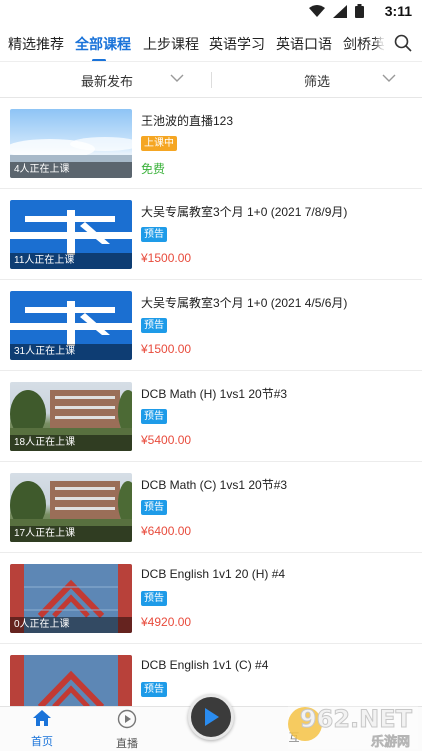 The height and width of the screenshot is (751, 422). Describe the element at coordinates (159, 143) in the screenshot. I see `status-badge: 上课中` at that location.